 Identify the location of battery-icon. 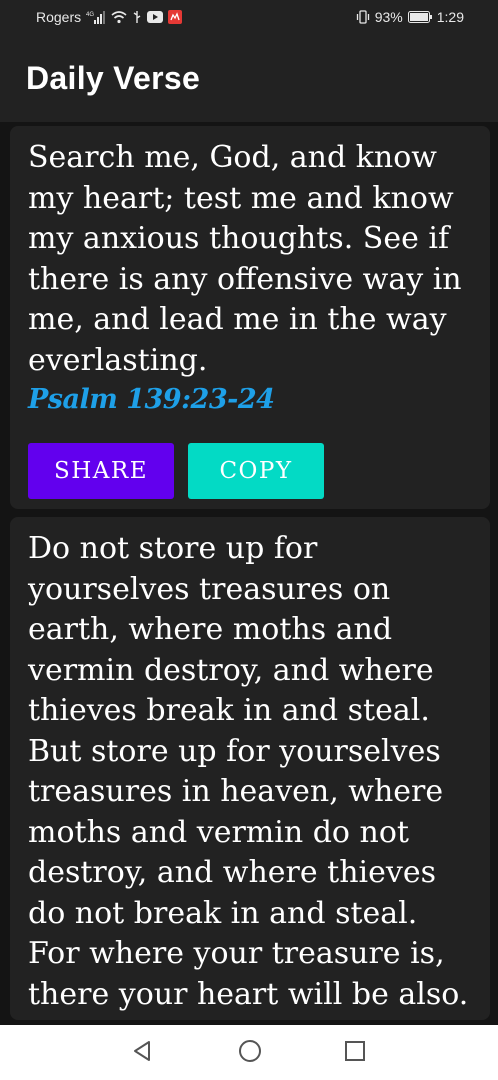
(419, 17).